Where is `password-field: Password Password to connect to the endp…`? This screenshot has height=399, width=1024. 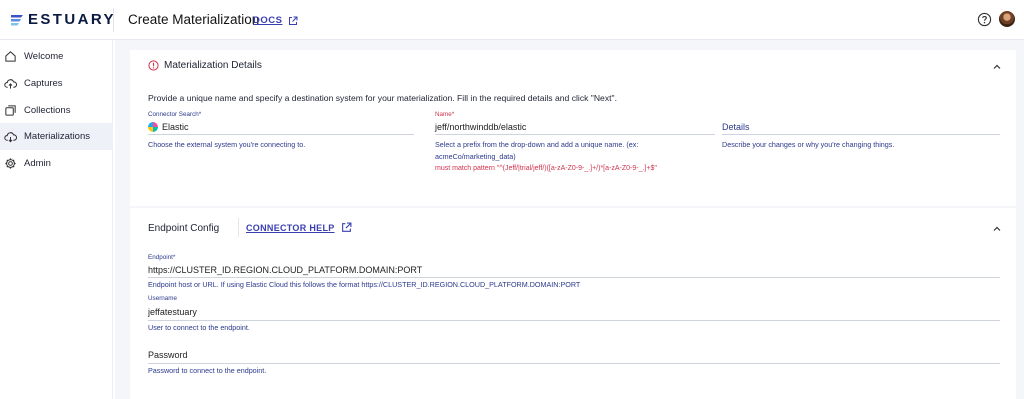 password-field: Password Password to connect to the endp… is located at coordinates (574, 362).